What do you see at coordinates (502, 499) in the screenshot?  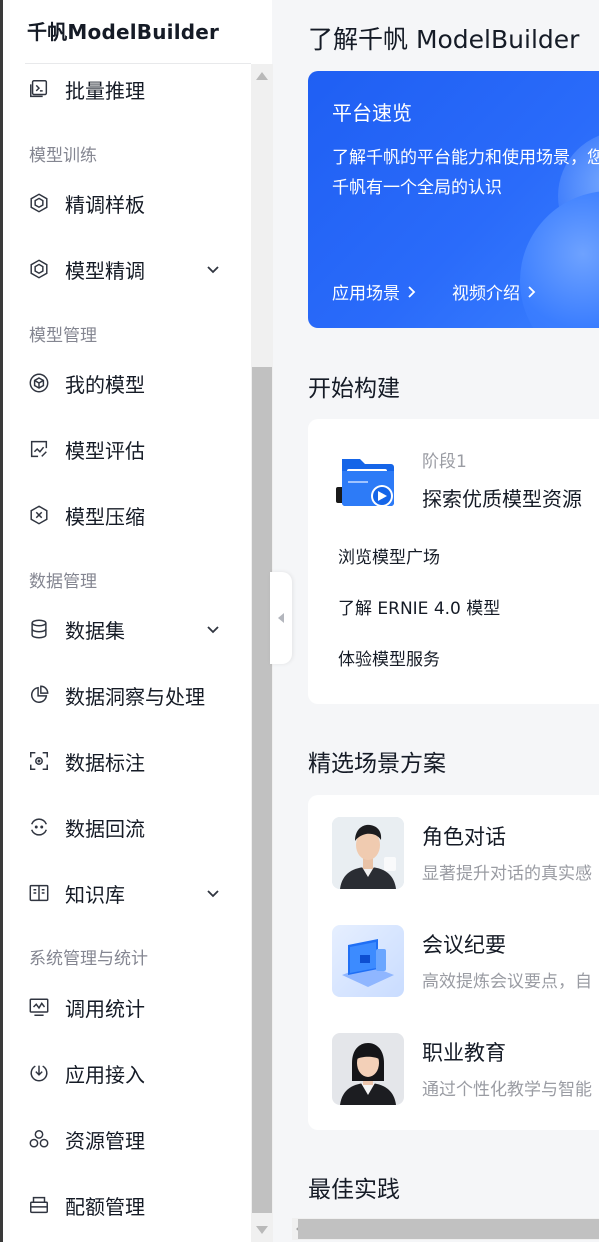 I see `stage-title: 探索优质模型资源` at bounding box center [502, 499].